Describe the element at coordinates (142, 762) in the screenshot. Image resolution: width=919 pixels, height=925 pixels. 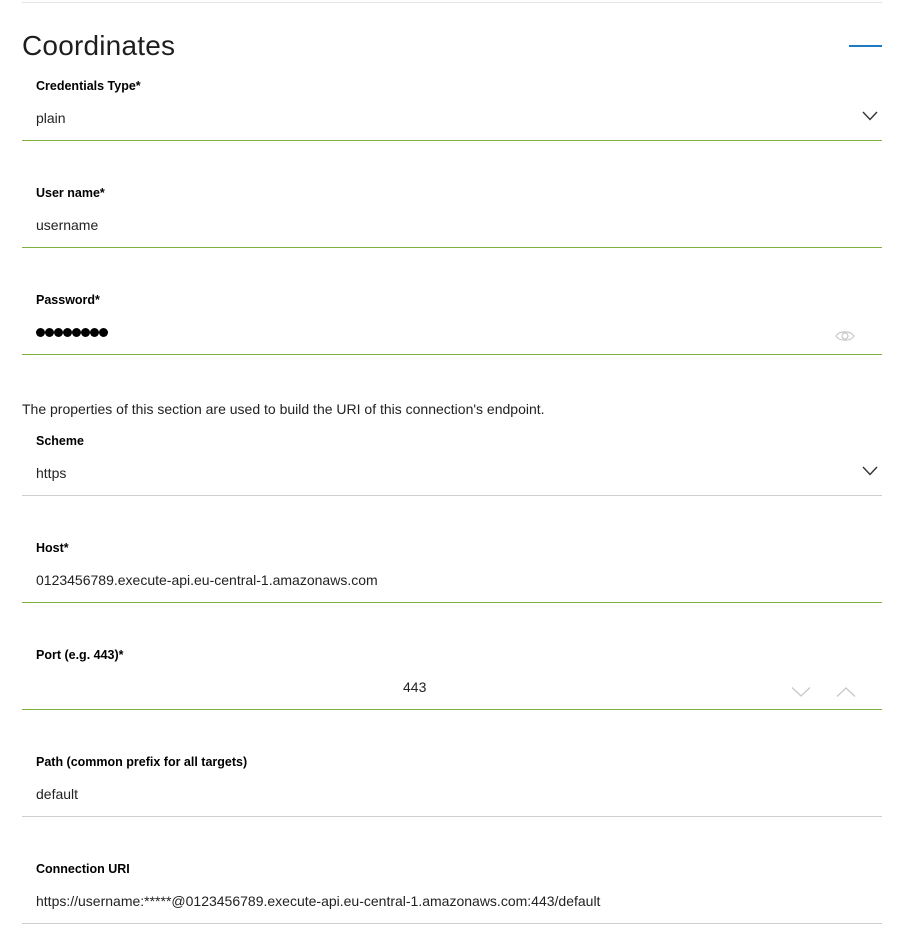
I see `path-label: Path (common prefix for all targets)` at that location.